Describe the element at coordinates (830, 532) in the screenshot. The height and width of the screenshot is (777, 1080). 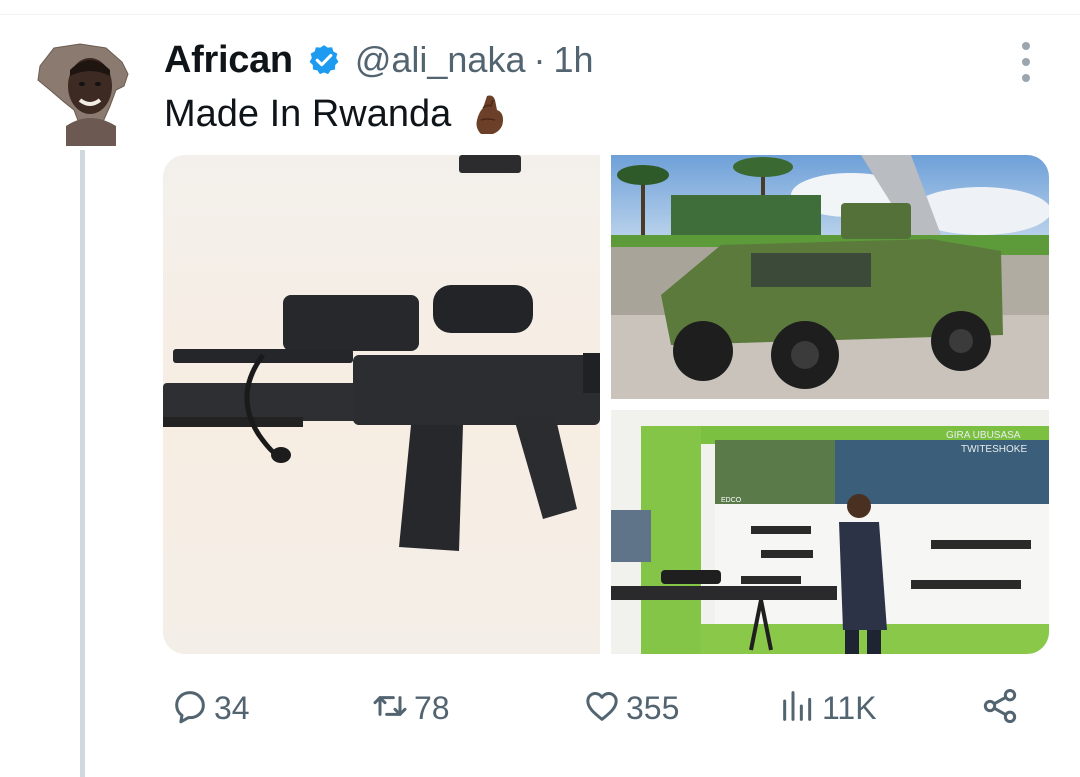
I see `weapons-exhibition-photo: GIRA UBUSASA TWITESHOKE EDCO` at that location.